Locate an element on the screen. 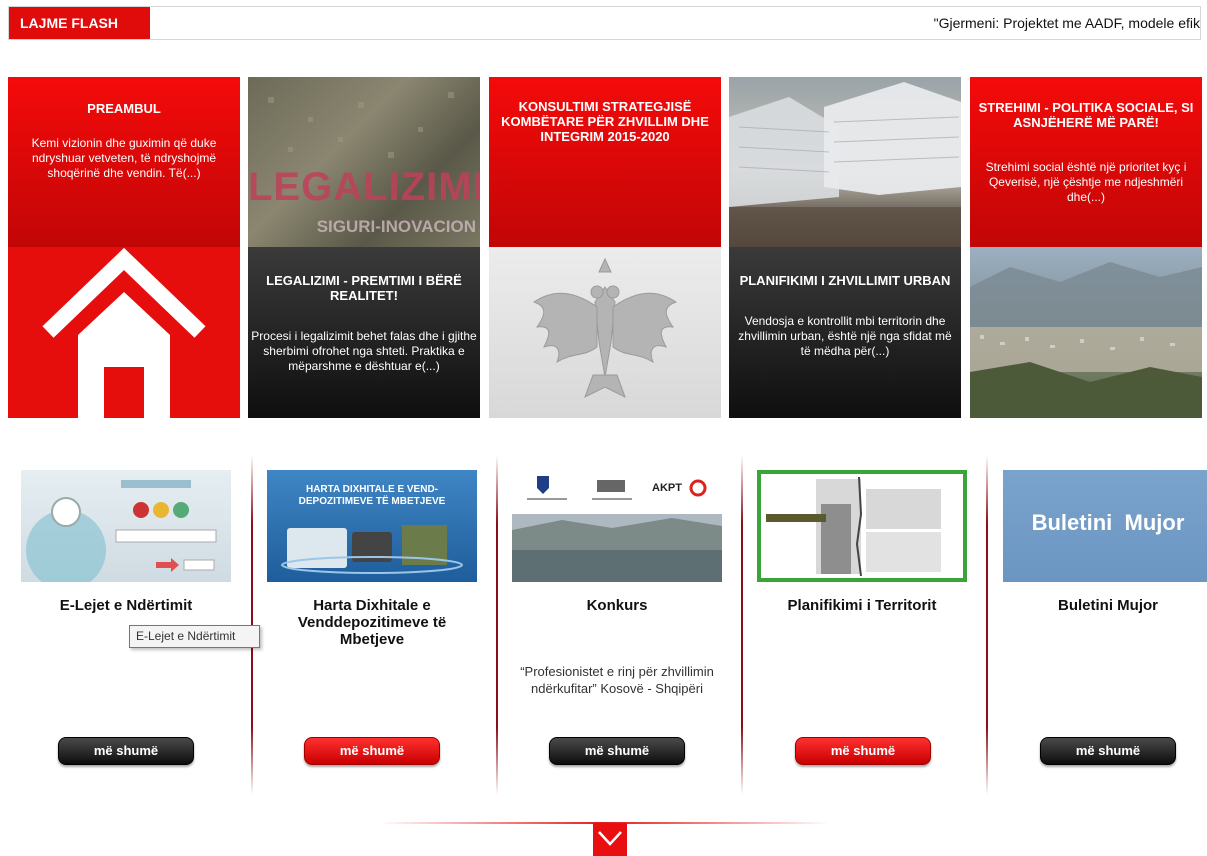  konkurs-image: AKPT is located at coordinates (617, 526).